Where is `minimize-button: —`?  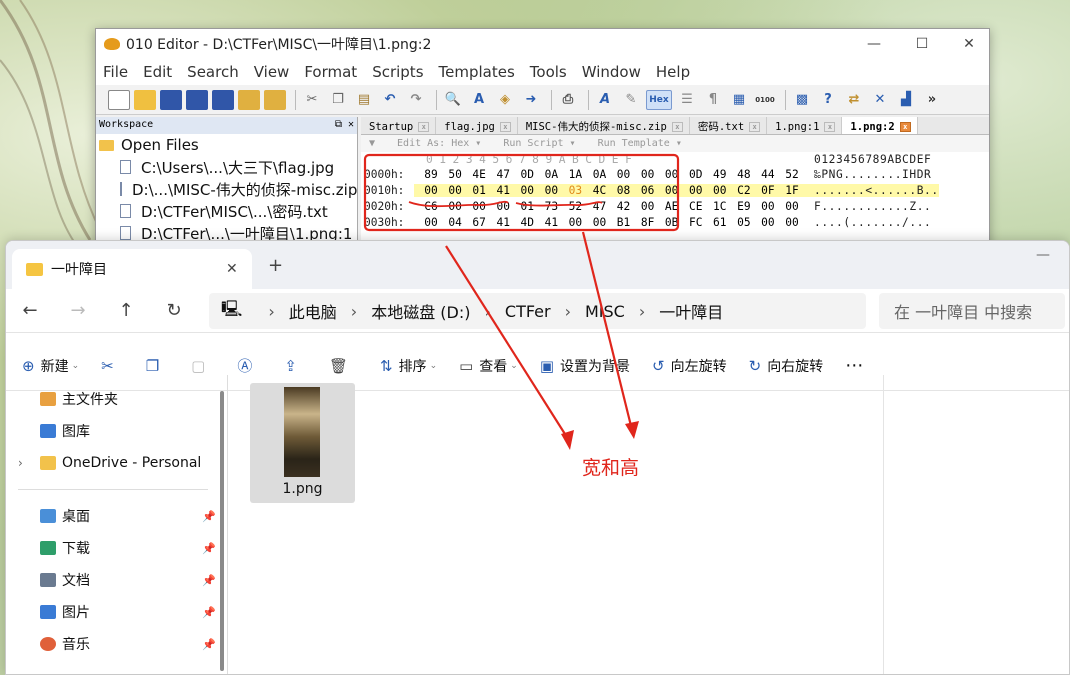
minimize-button: — is located at coordinates (874, 44).